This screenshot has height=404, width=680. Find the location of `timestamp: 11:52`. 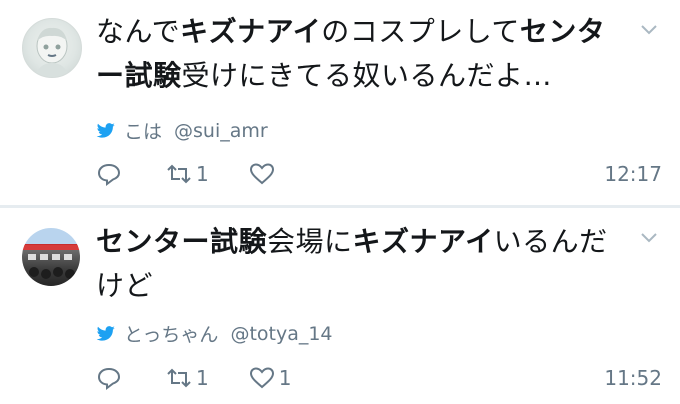

timestamp: 11:52 is located at coordinates (633, 378).